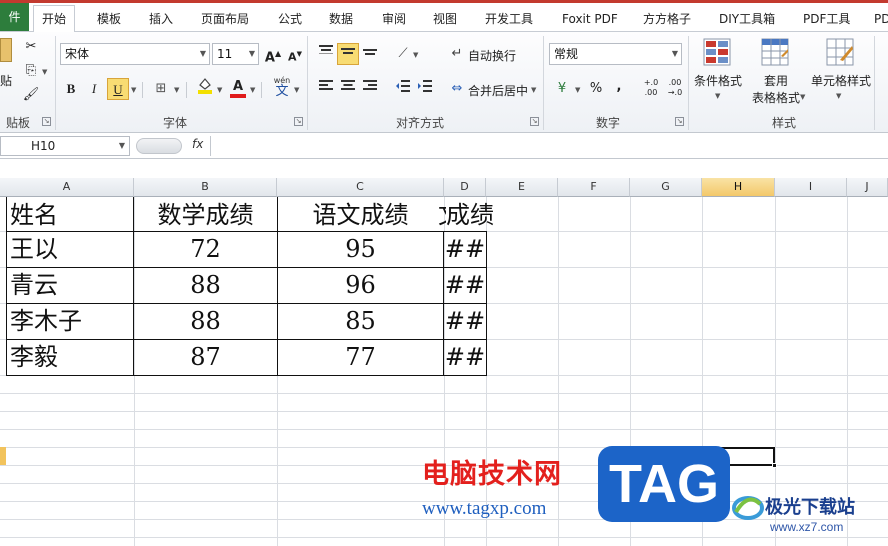  What do you see at coordinates (738, 187) in the screenshot?
I see `column-header-h: H` at bounding box center [738, 187].